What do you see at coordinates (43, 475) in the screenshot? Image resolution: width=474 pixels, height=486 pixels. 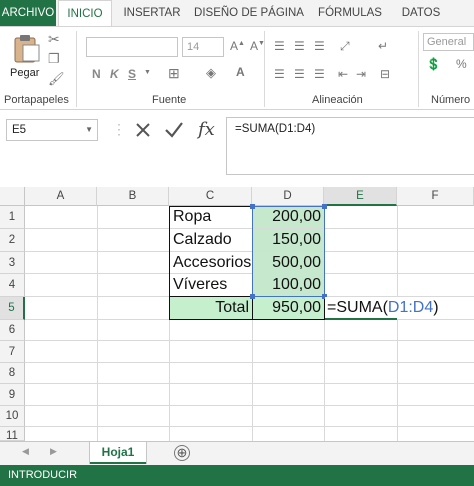 I see `status-mode: INTRODUCIR` at bounding box center [43, 475].